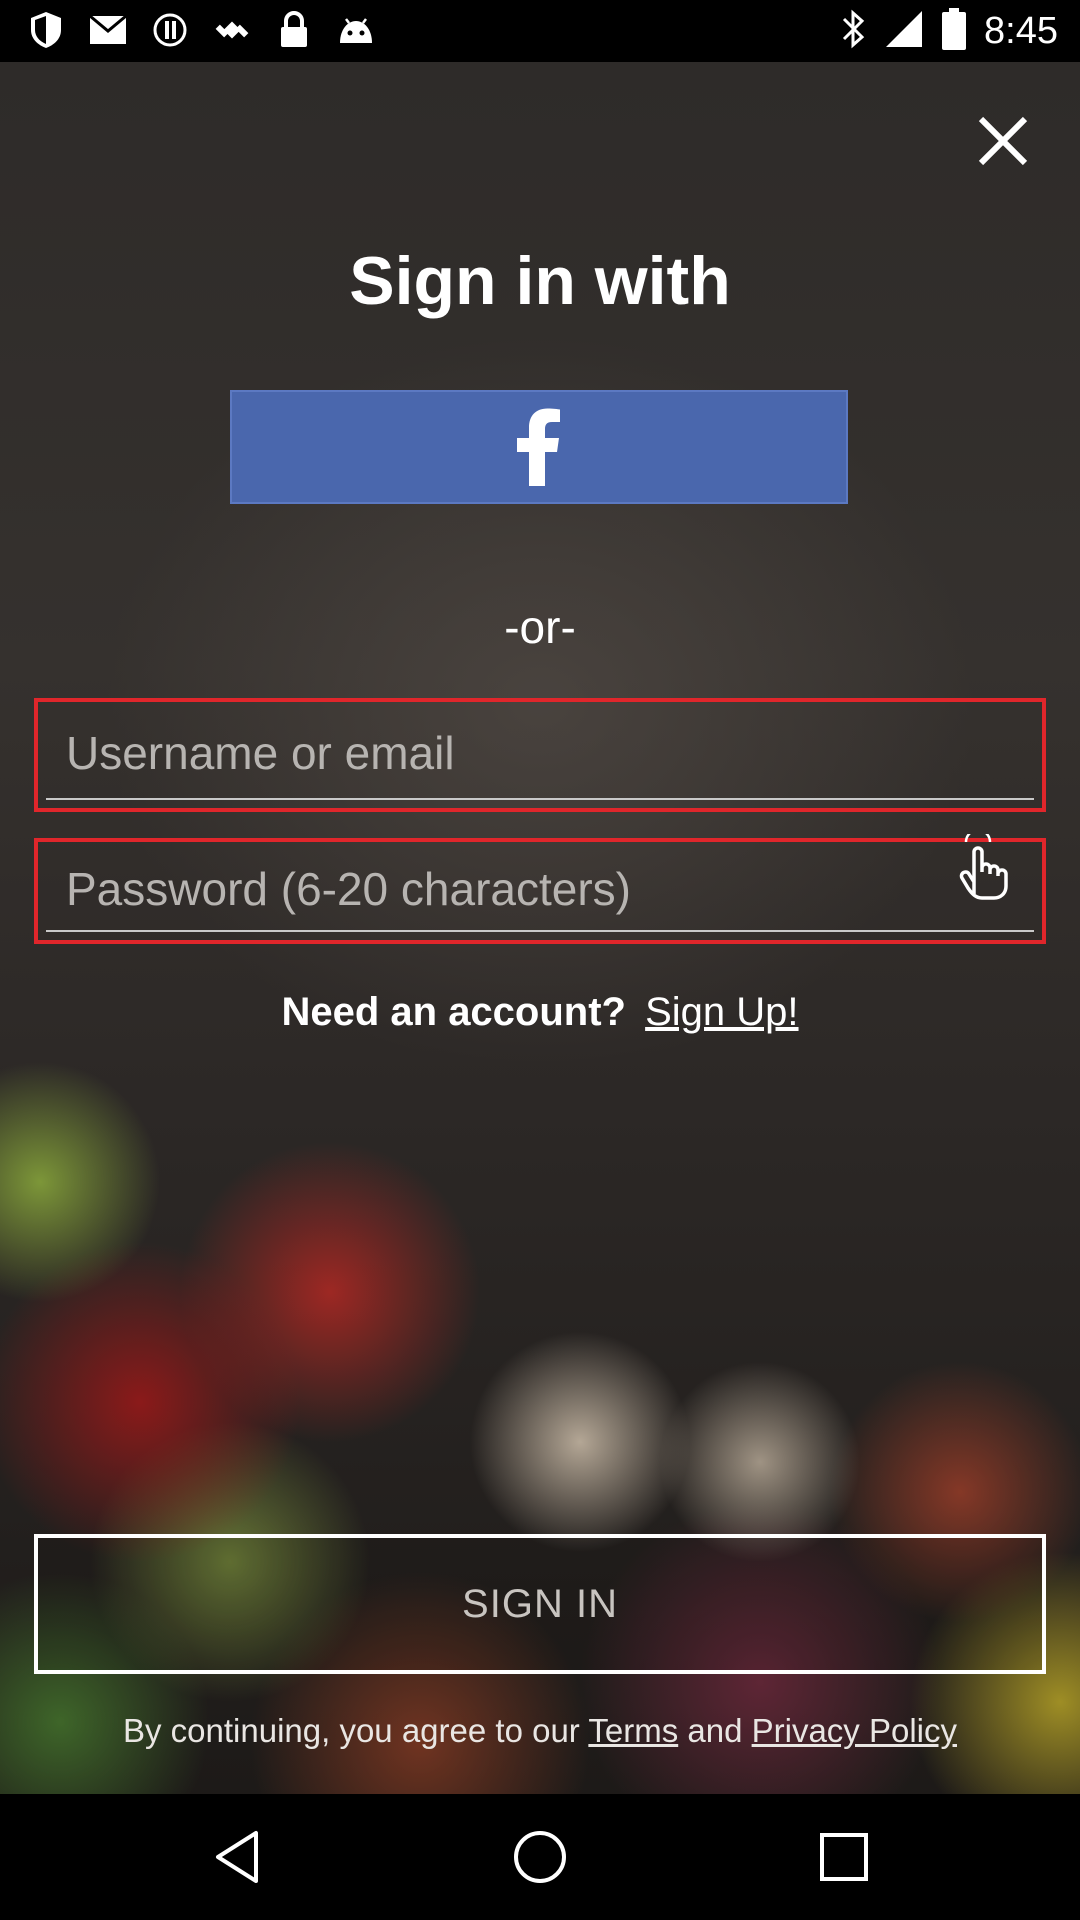 The image size is (1080, 1920). I want to click on terms-link: Terms, so click(633, 1730).